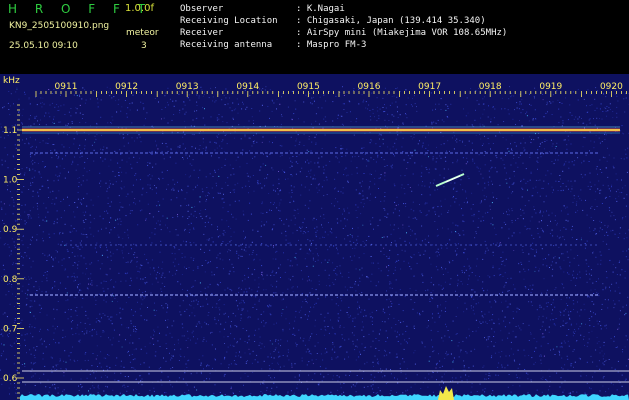  Describe the element at coordinates (402, 33) in the screenshot. I see `receiver-value: : AirSpy mini (Miakejima VOR 108.65MHz)` at that location.